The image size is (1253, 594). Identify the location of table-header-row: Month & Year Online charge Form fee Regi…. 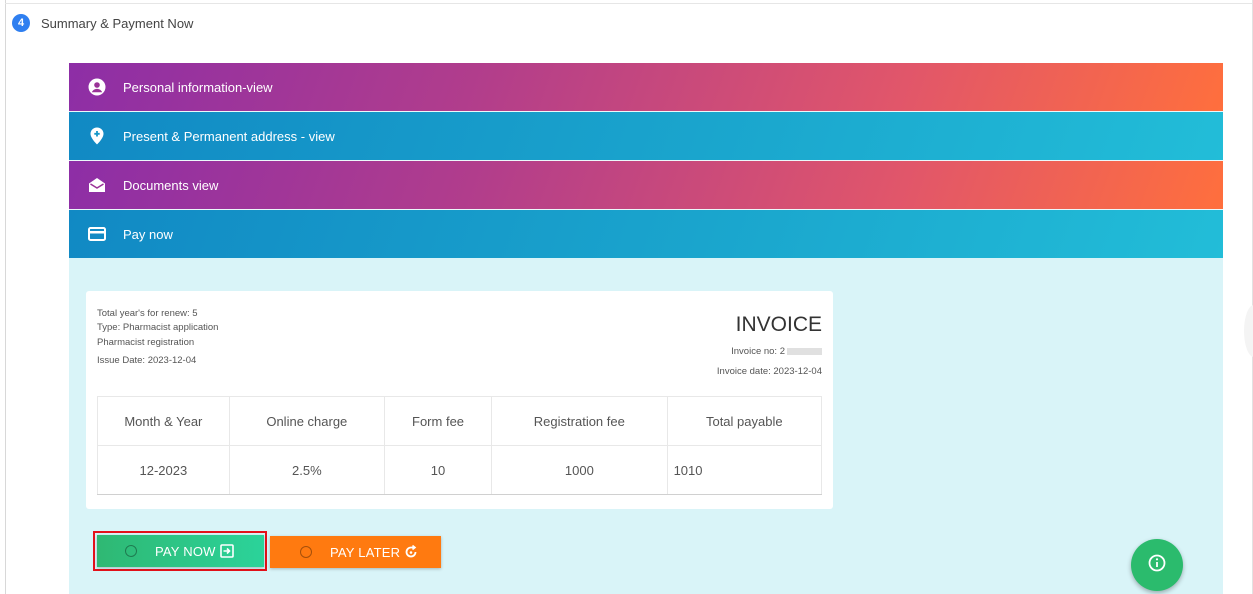
(460, 421).